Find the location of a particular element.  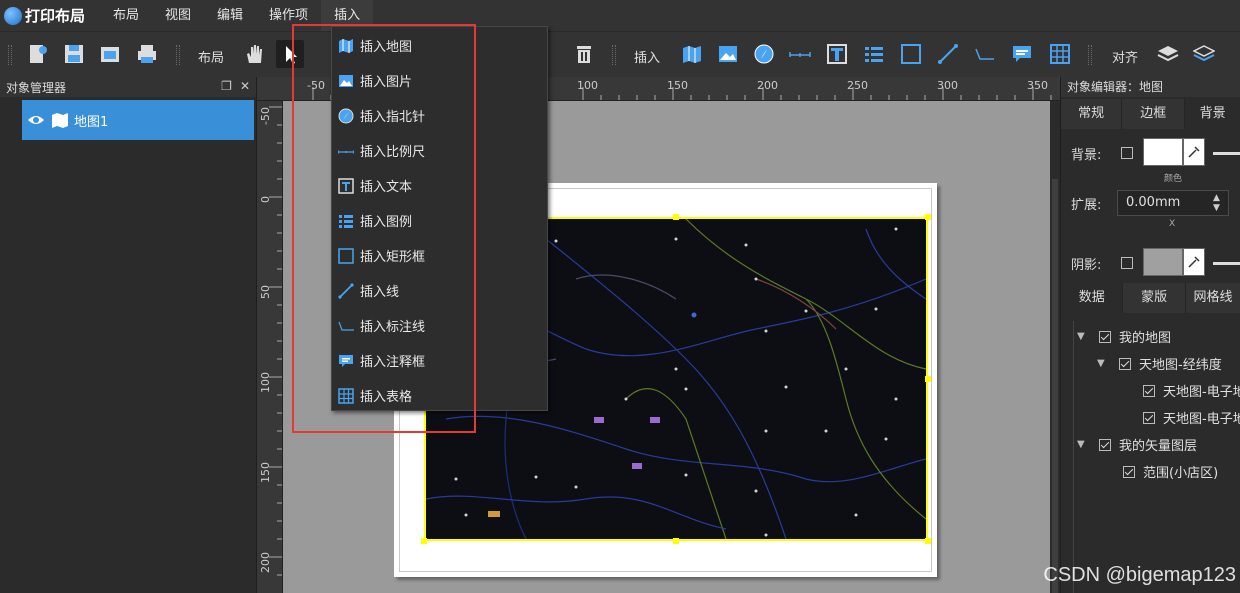

export-button is located at coordinates (110, 54).